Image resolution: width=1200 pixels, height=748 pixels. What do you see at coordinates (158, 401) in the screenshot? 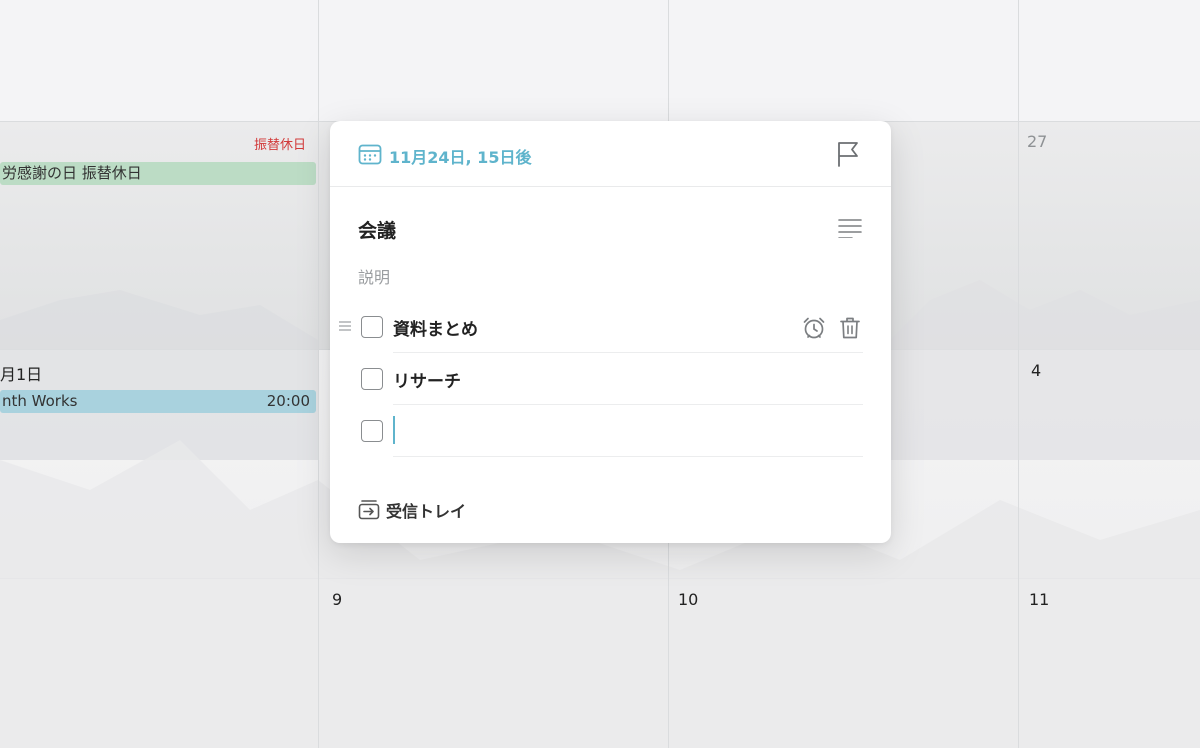
I see `calendar-event-works: nth Works 20:00` at bounding box center [158, 401].